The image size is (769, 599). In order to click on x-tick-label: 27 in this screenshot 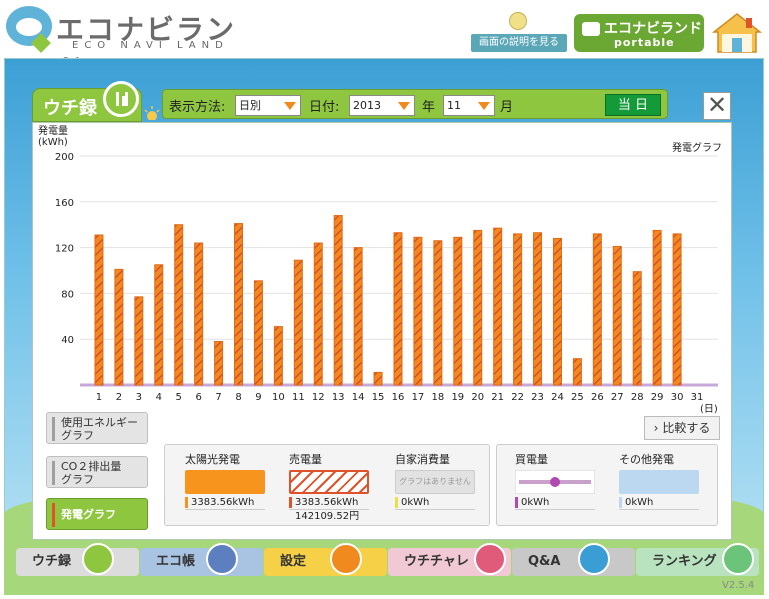, I will do `click(617, 397)`.